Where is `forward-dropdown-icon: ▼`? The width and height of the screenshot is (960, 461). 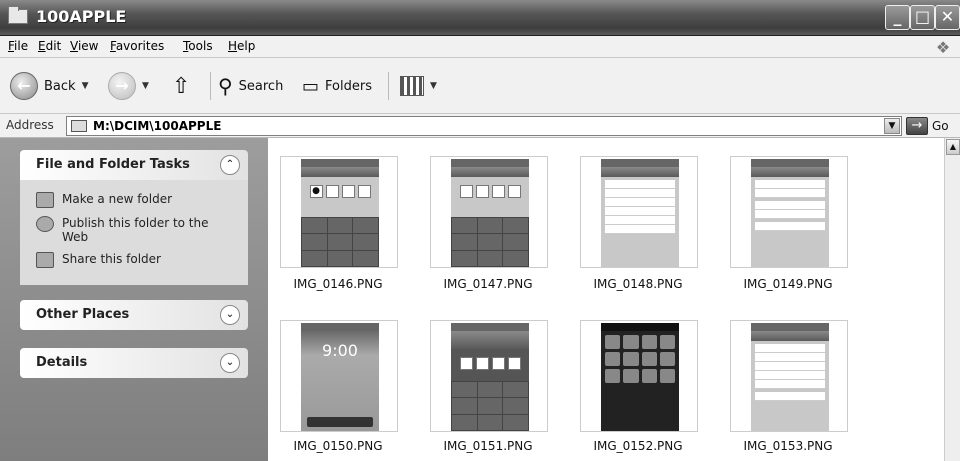
forward-dropdown-icon: ▼ is located at coordinates (145, 86).